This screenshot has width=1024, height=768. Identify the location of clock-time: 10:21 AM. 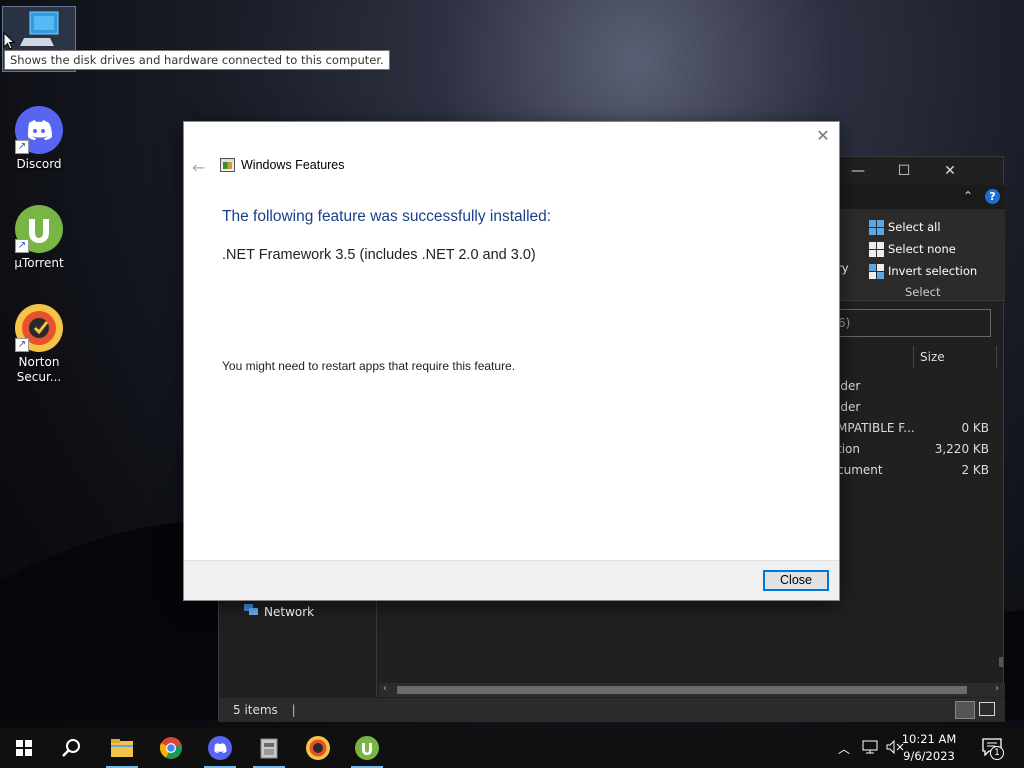
(929, 739).